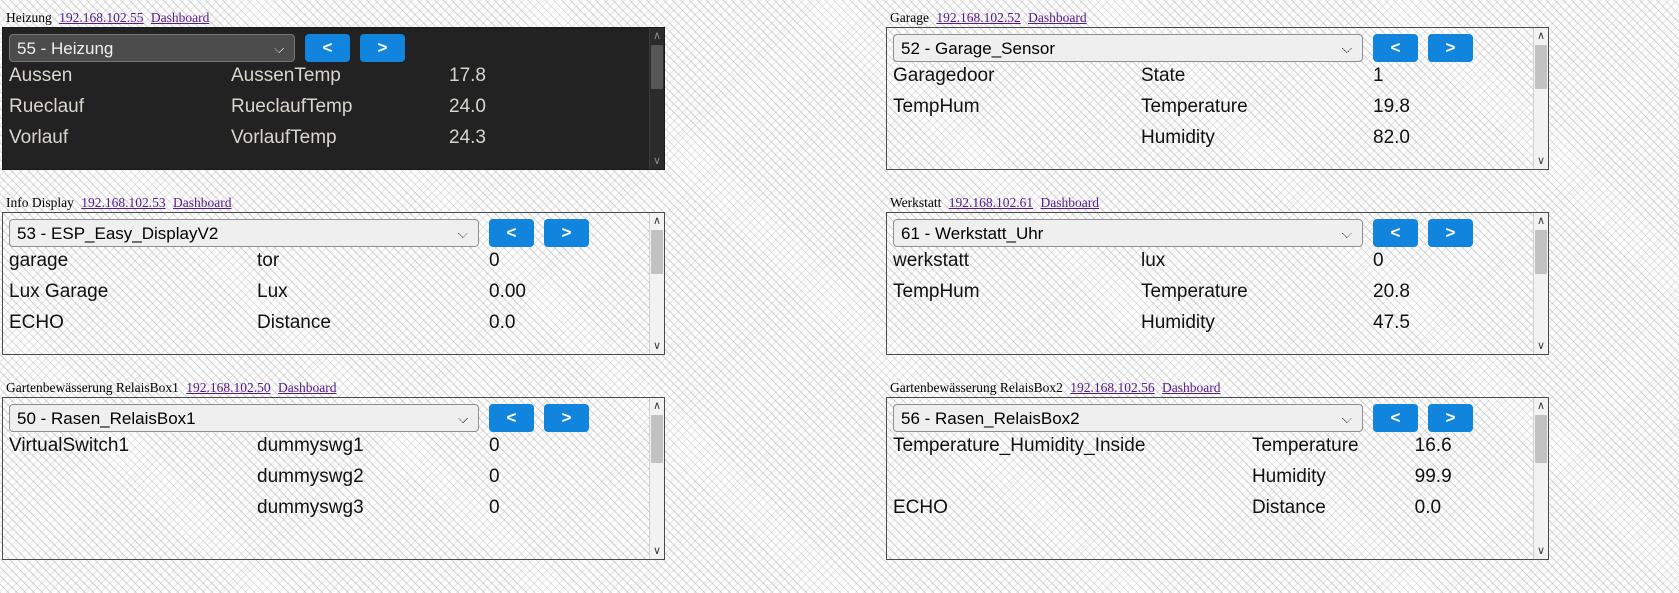 The width and height of the screenshot is (1679, 593). Describe the element at coordinates (1128, 48) in the screenshot. I see `device-select: 52 - Garage_Sensor` at that location.